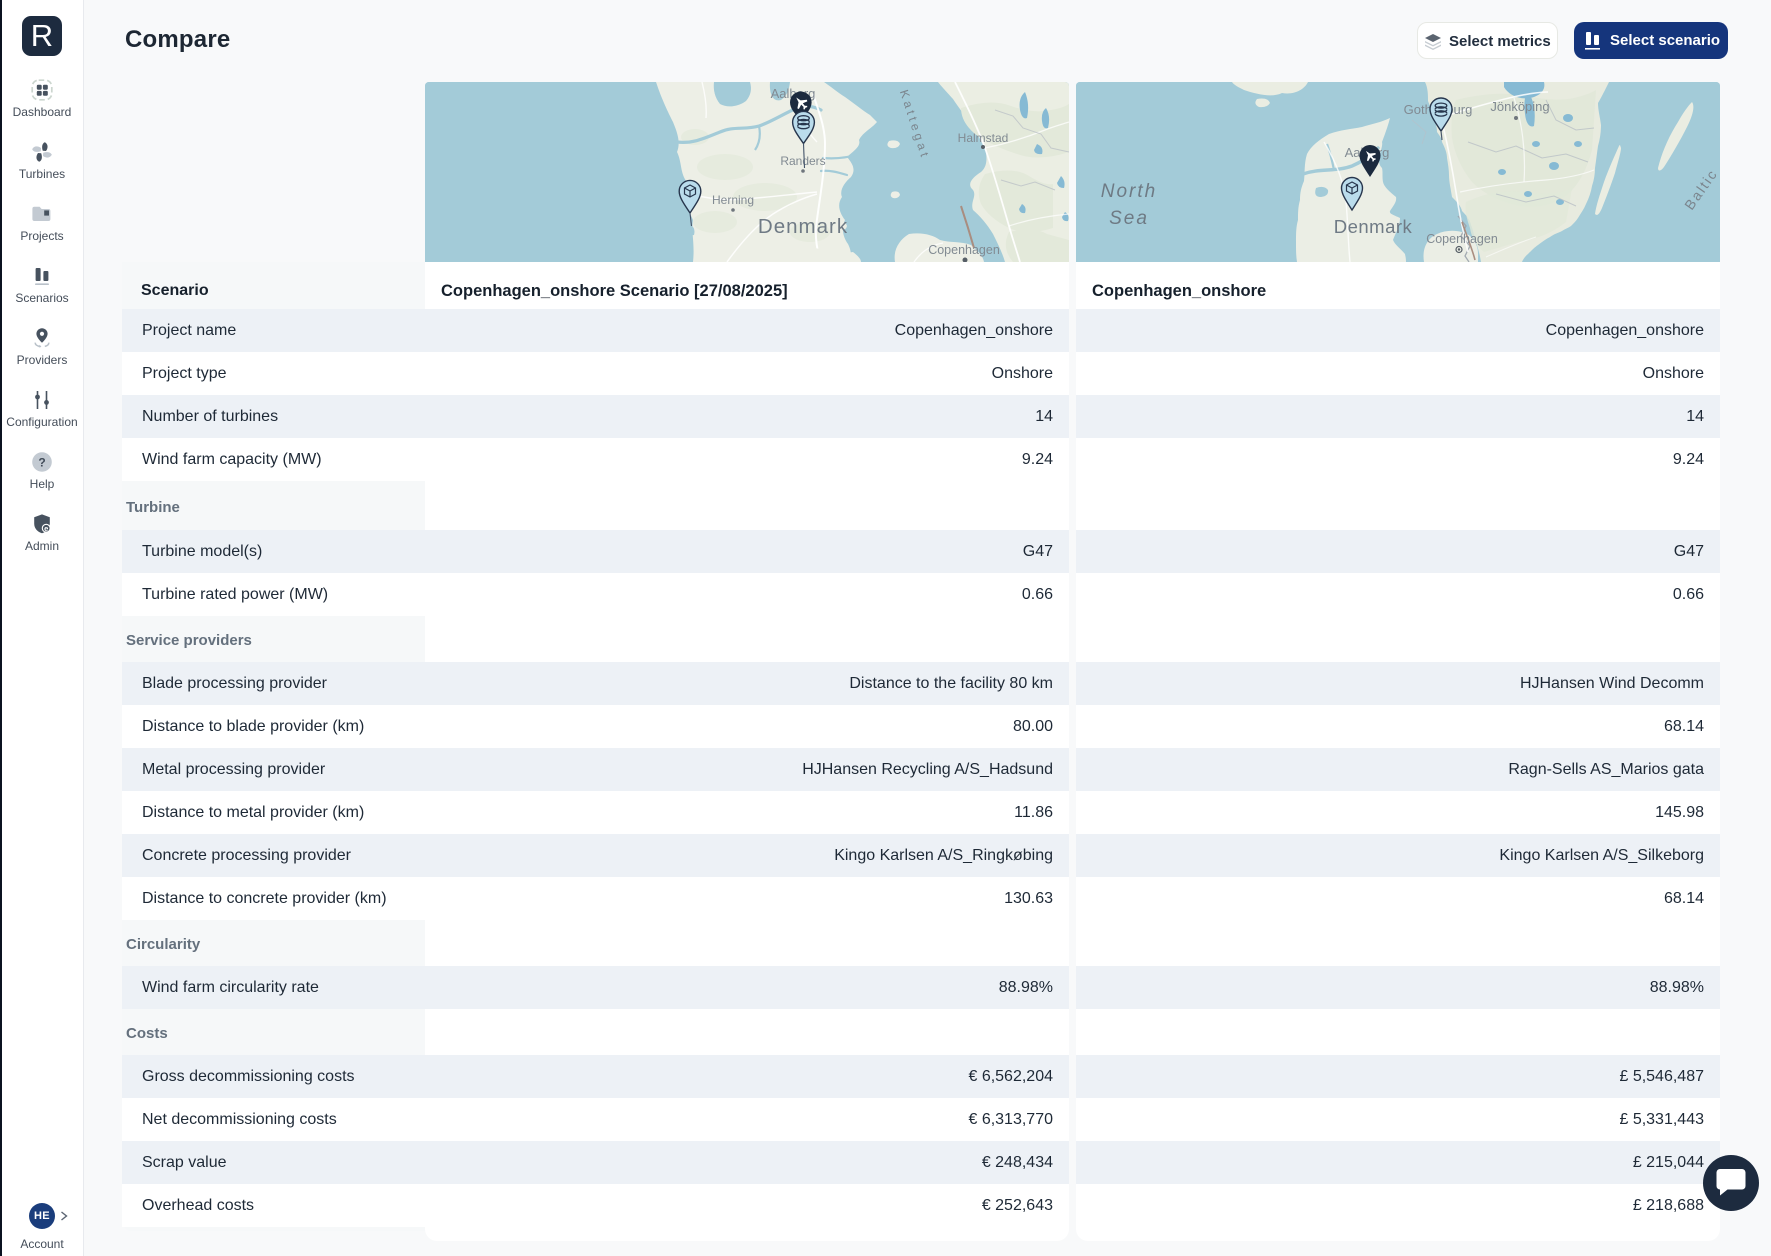 This screenshot has width=1771, height=1256. I want to click on svg-text: e, so click(46, 528).